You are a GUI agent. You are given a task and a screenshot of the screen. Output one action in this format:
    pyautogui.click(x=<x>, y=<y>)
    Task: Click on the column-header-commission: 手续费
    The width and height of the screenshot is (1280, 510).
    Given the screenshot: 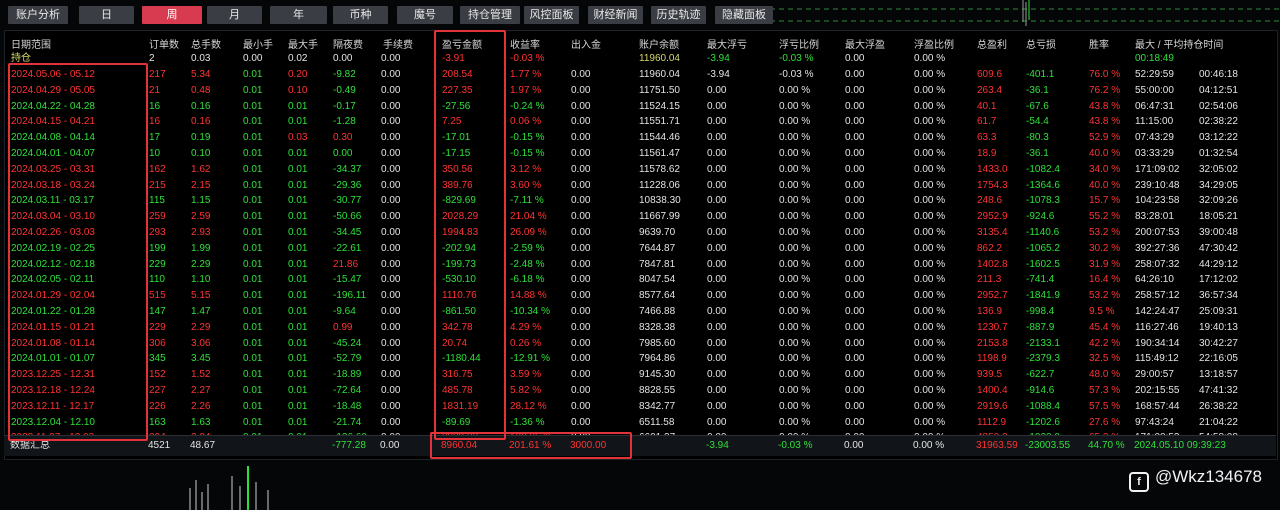 What is the action you would take?
    pyautogui.click(x=398, y=43)
    